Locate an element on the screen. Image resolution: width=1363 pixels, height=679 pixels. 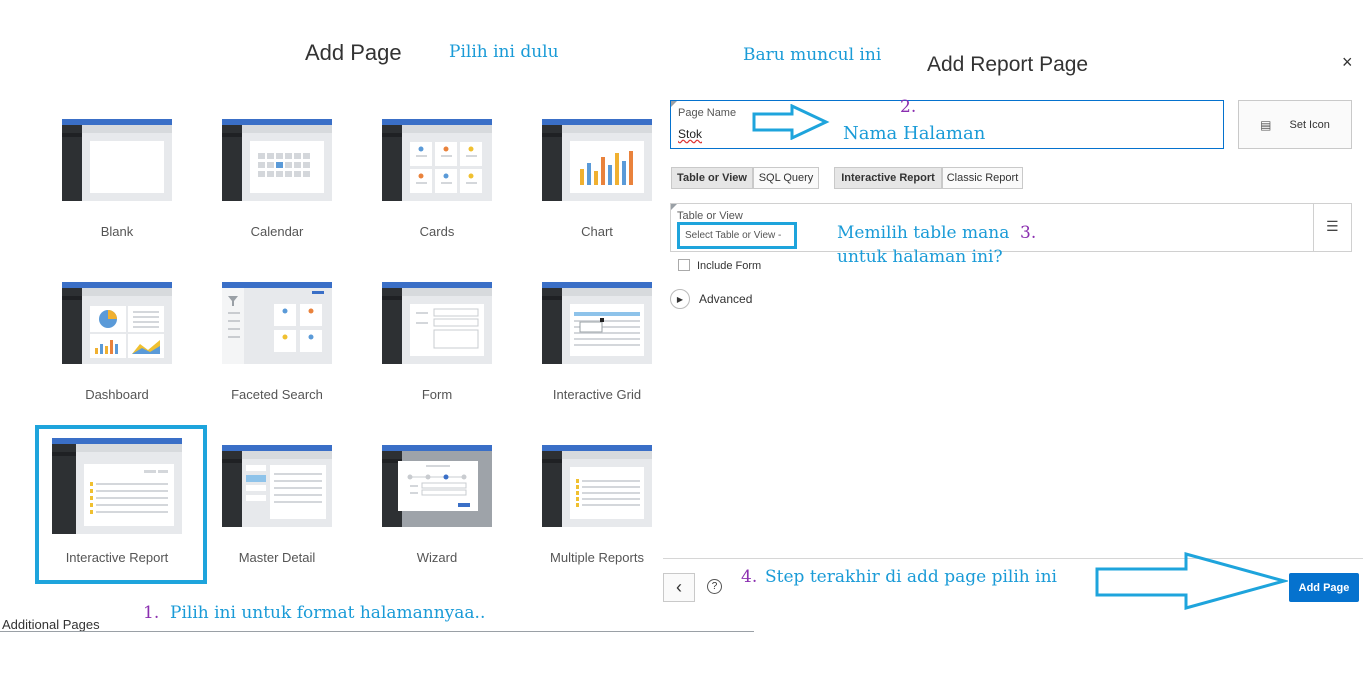
wizard-page-icon is located at coordinates (437, 486).